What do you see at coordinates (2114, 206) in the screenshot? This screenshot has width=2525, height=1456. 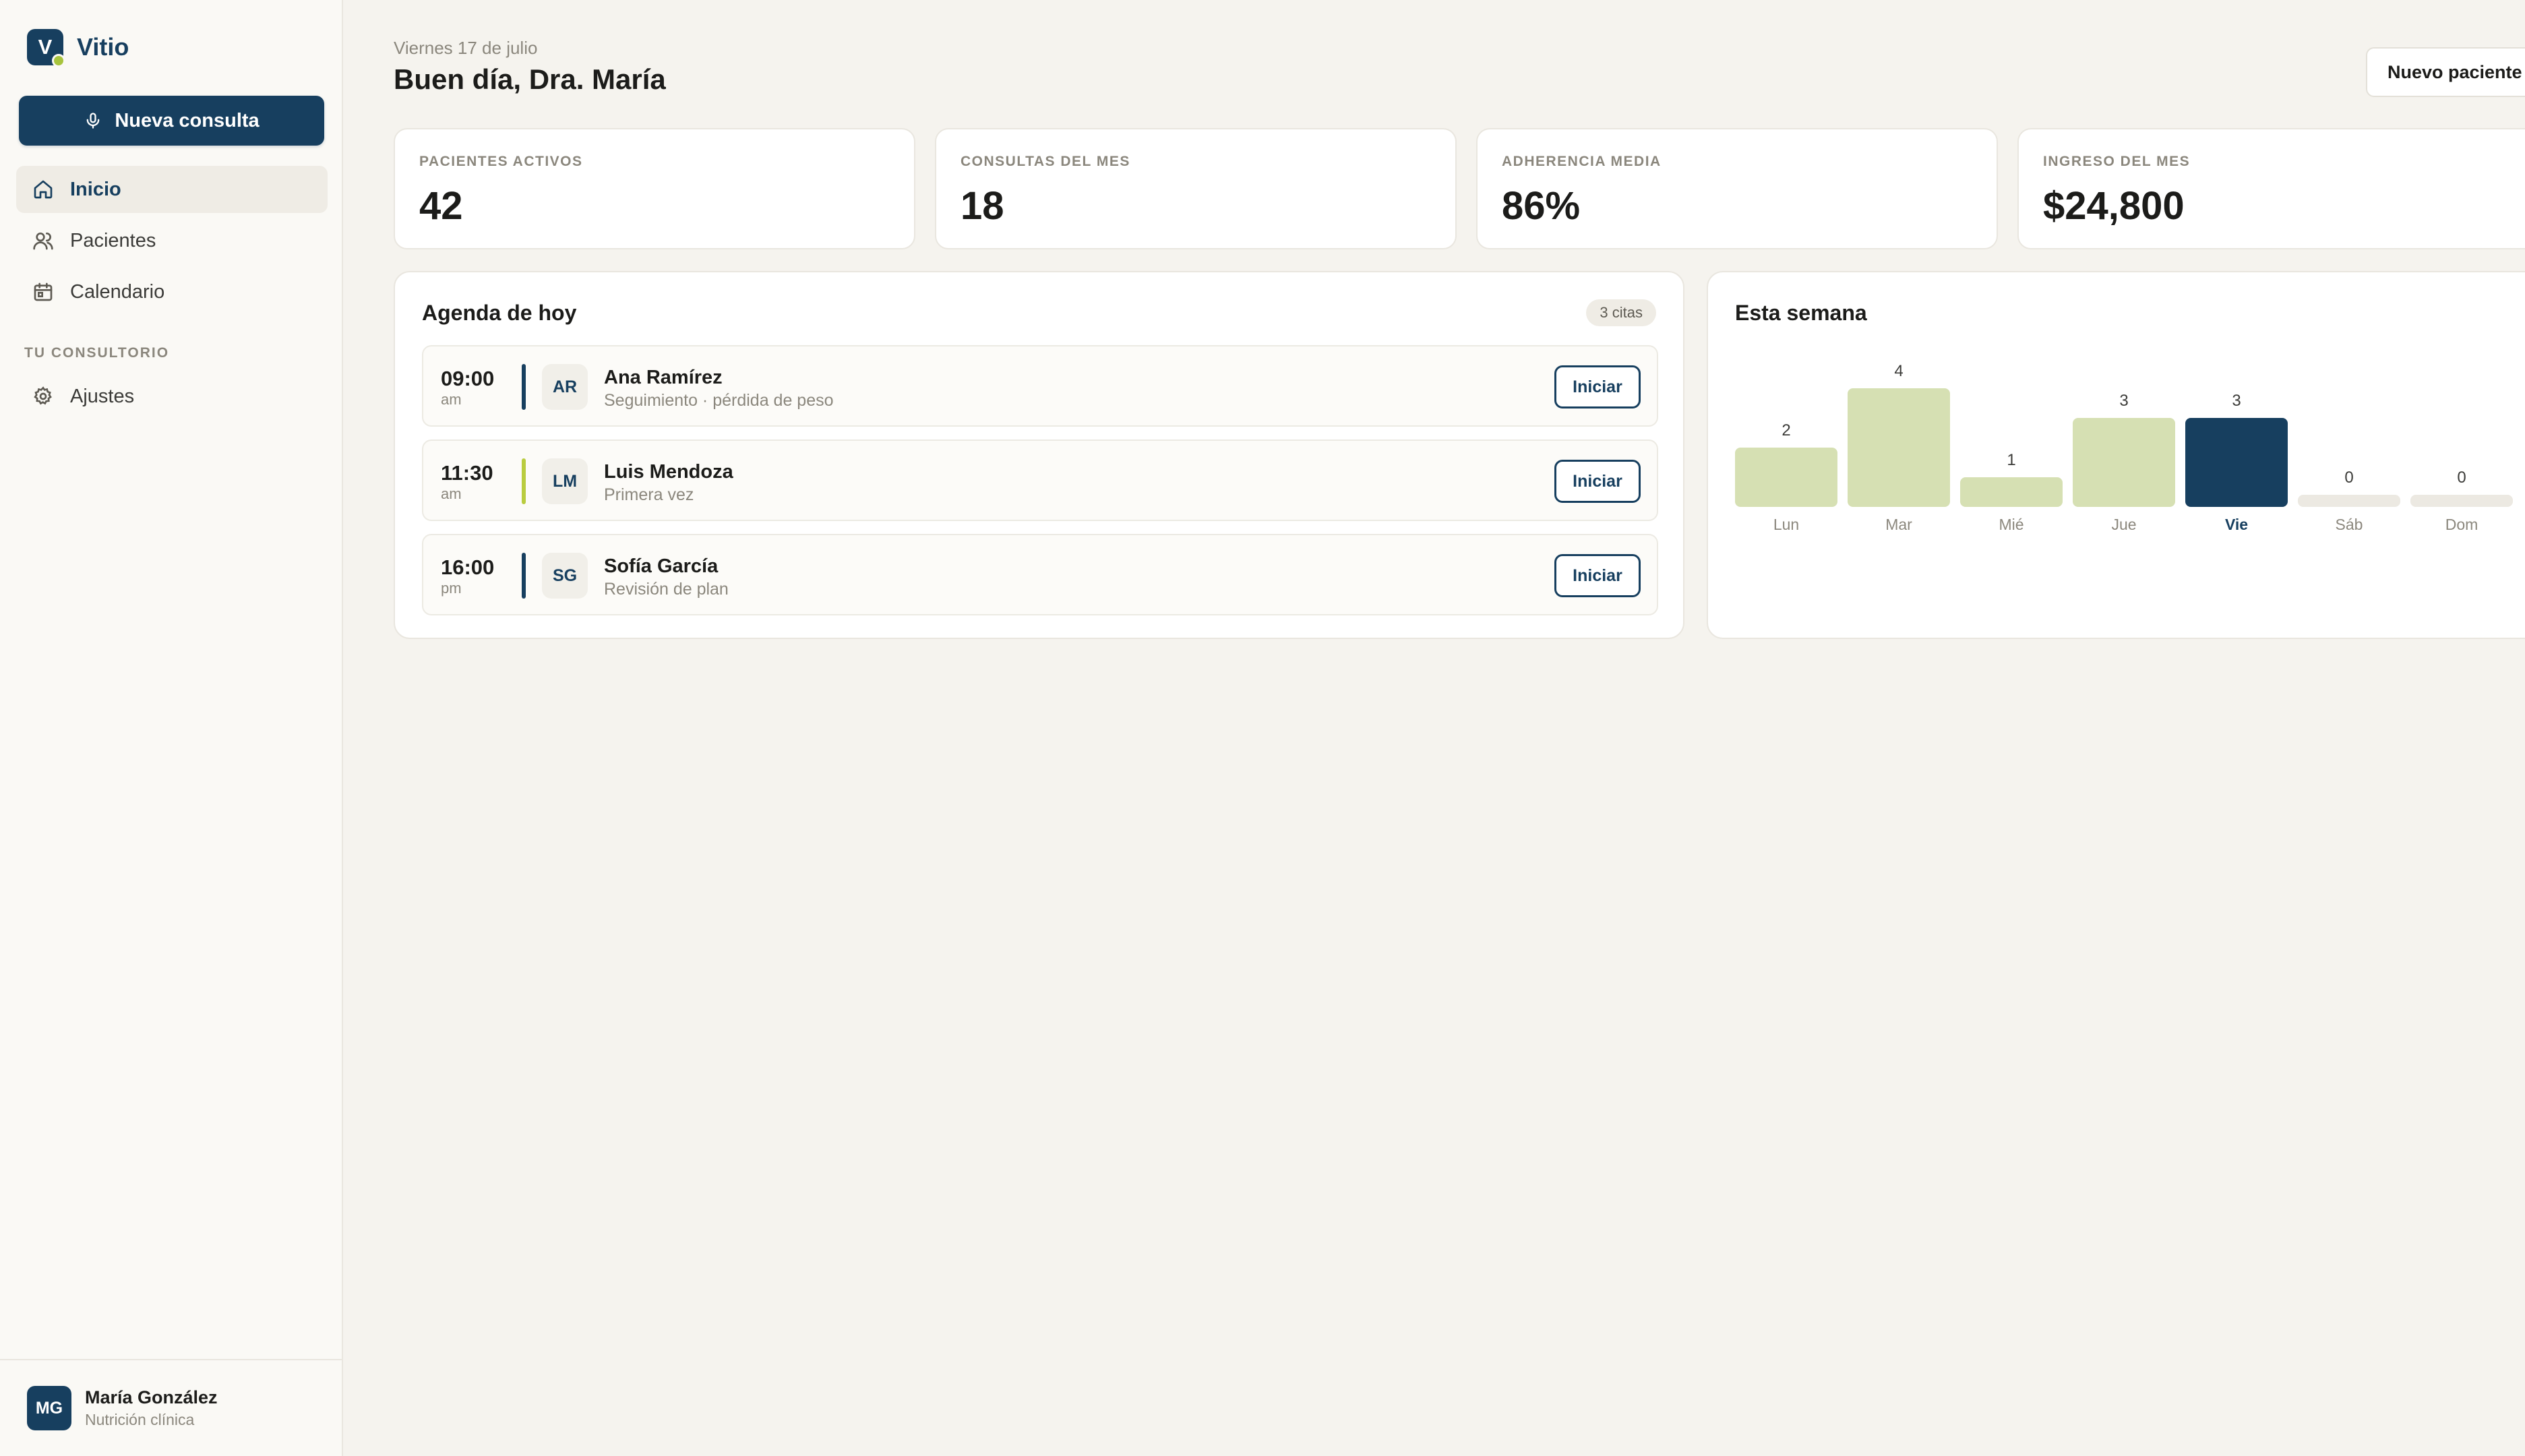 I see `stat-value: $24,800` at bounding box center [2114, 206].